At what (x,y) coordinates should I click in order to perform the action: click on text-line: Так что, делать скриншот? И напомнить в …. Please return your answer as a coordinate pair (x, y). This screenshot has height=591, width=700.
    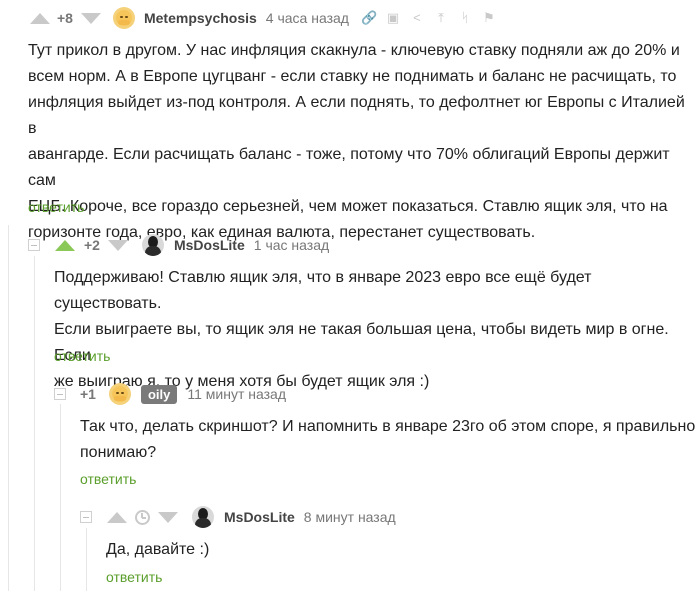
    Looking at the image, I should click on (388, 426).